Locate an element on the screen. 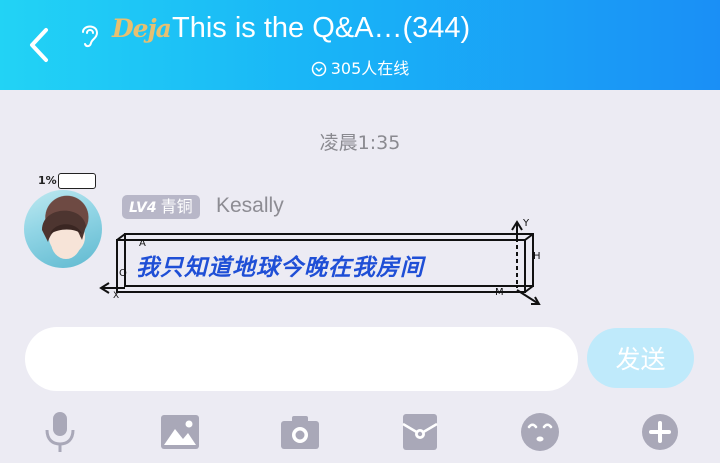 The image size is (720, 463). sticker-pack-icon is located at coordinates (420, 432).